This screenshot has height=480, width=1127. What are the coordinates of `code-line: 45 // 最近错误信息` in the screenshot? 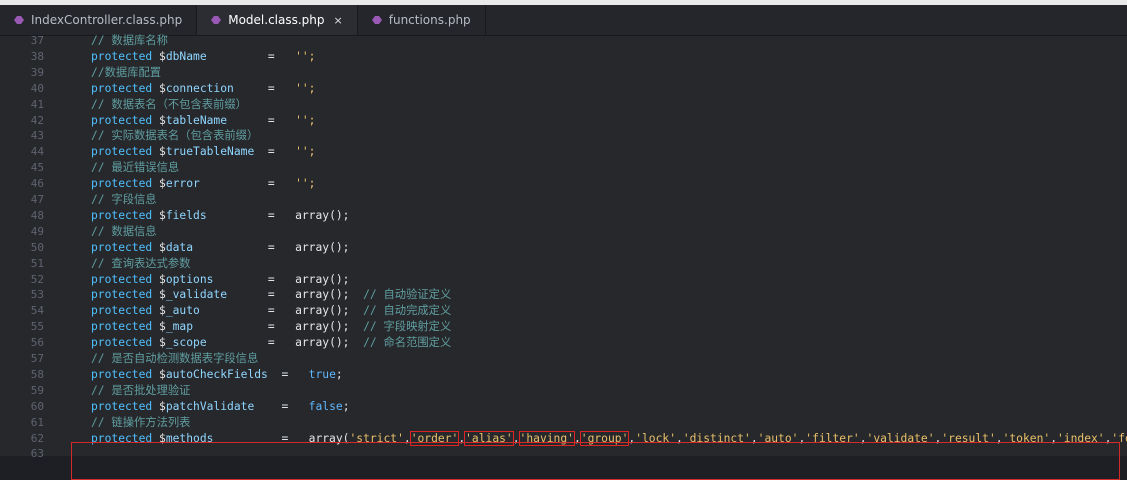 It's located at (563, 168).